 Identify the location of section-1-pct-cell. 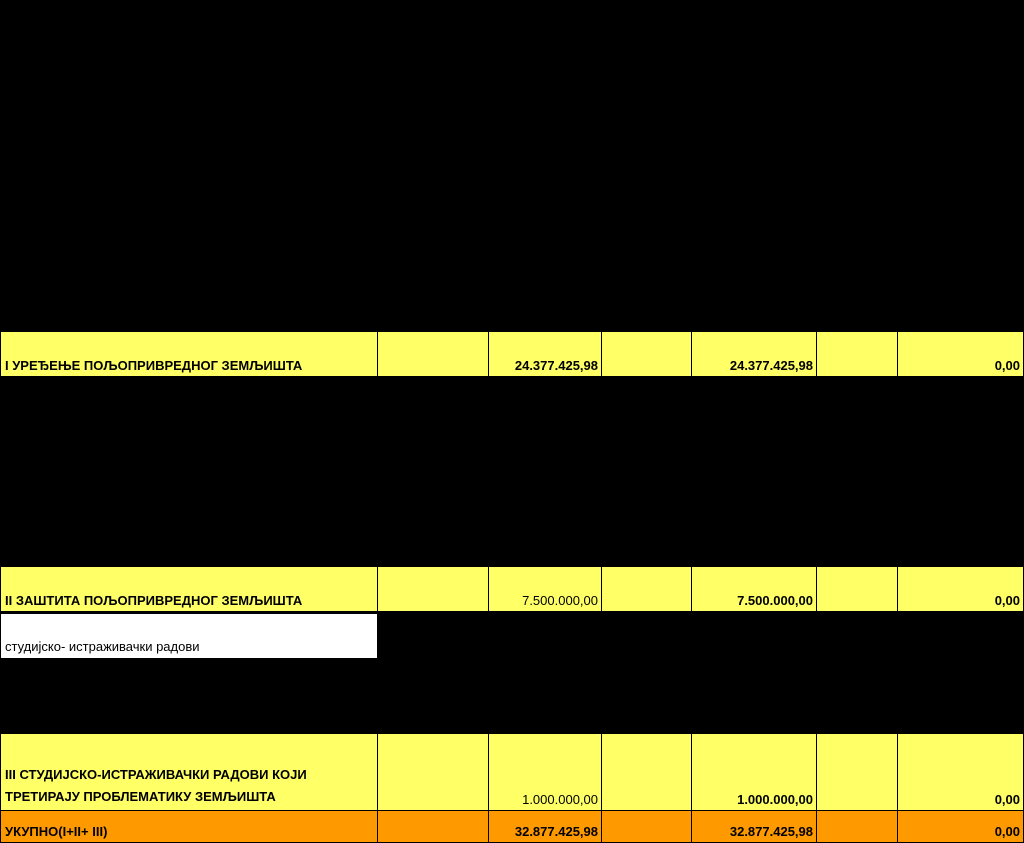
(646, 354).